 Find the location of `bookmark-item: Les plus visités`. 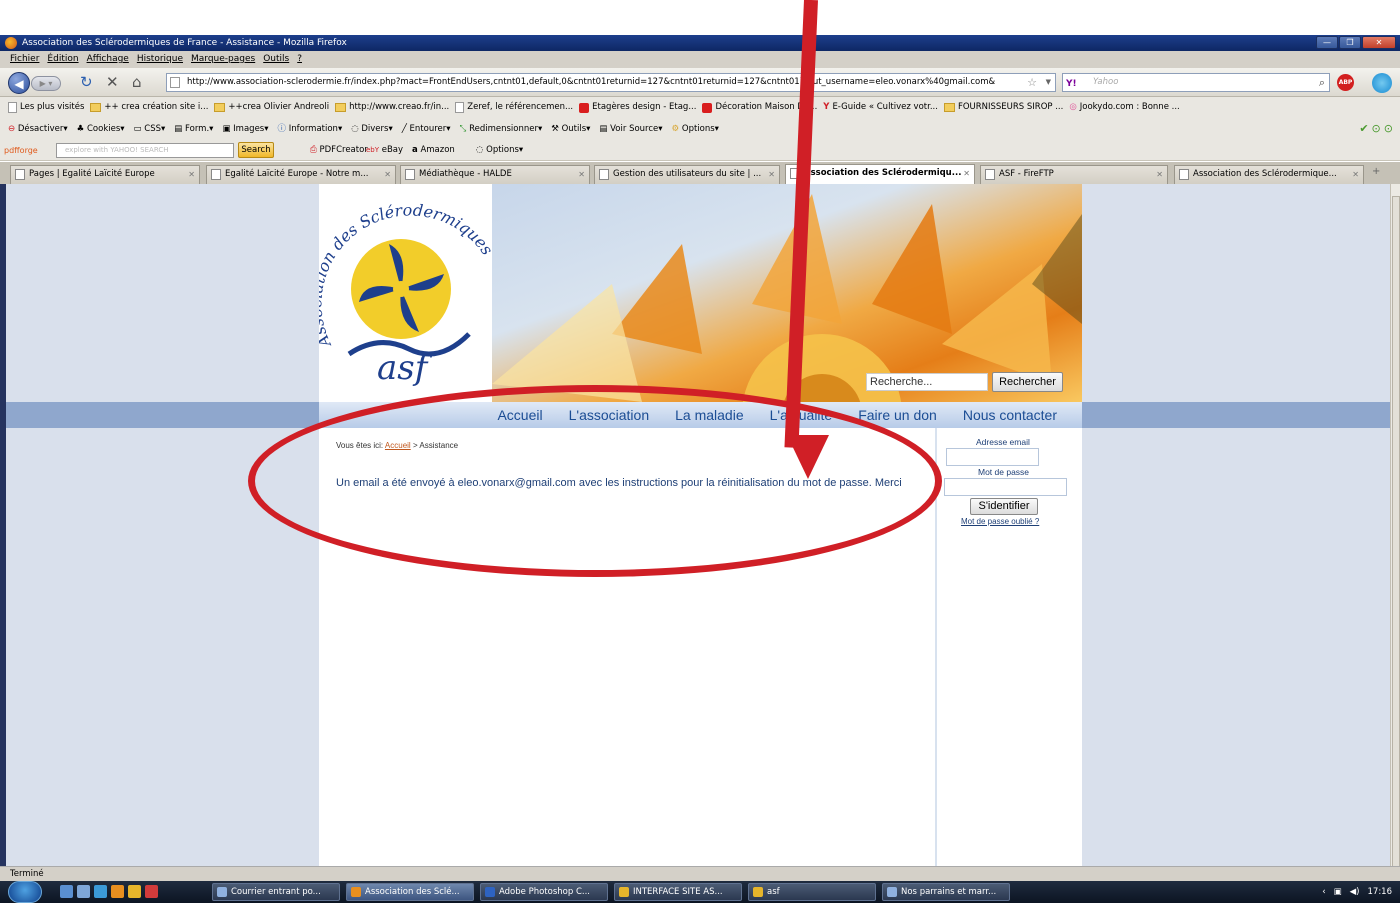

bookmark-item: Les plus visités is located at coordinates (46, 107).